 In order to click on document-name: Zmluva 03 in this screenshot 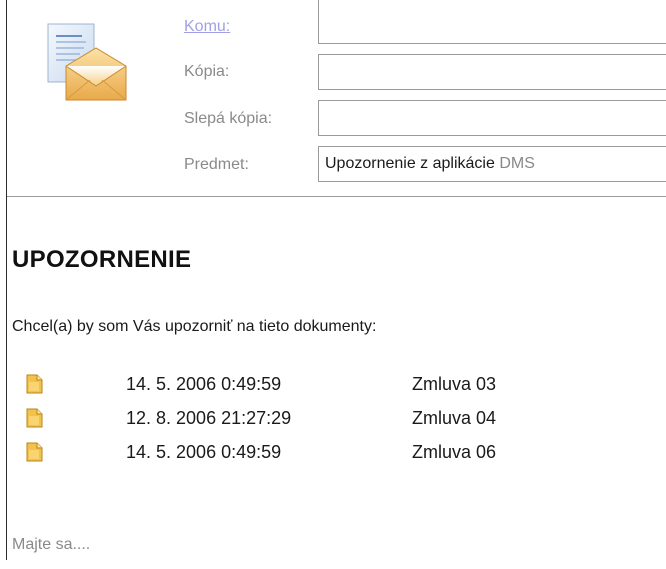, I will do `click(454, 384)`.